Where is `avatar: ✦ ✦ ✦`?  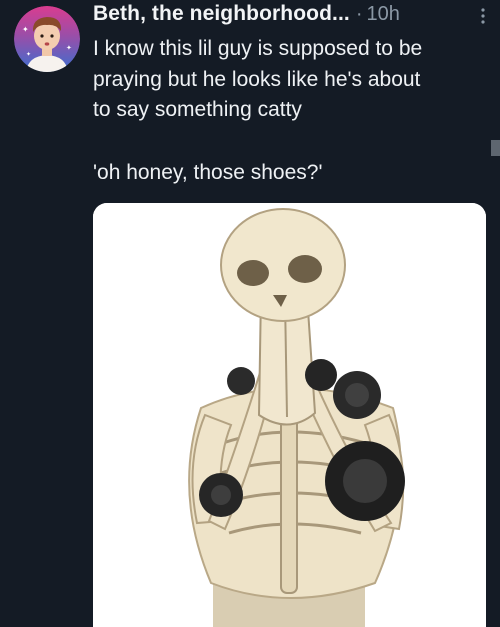
avatar: ✦ ✦ ✦ is located at coordinates (47, 39).